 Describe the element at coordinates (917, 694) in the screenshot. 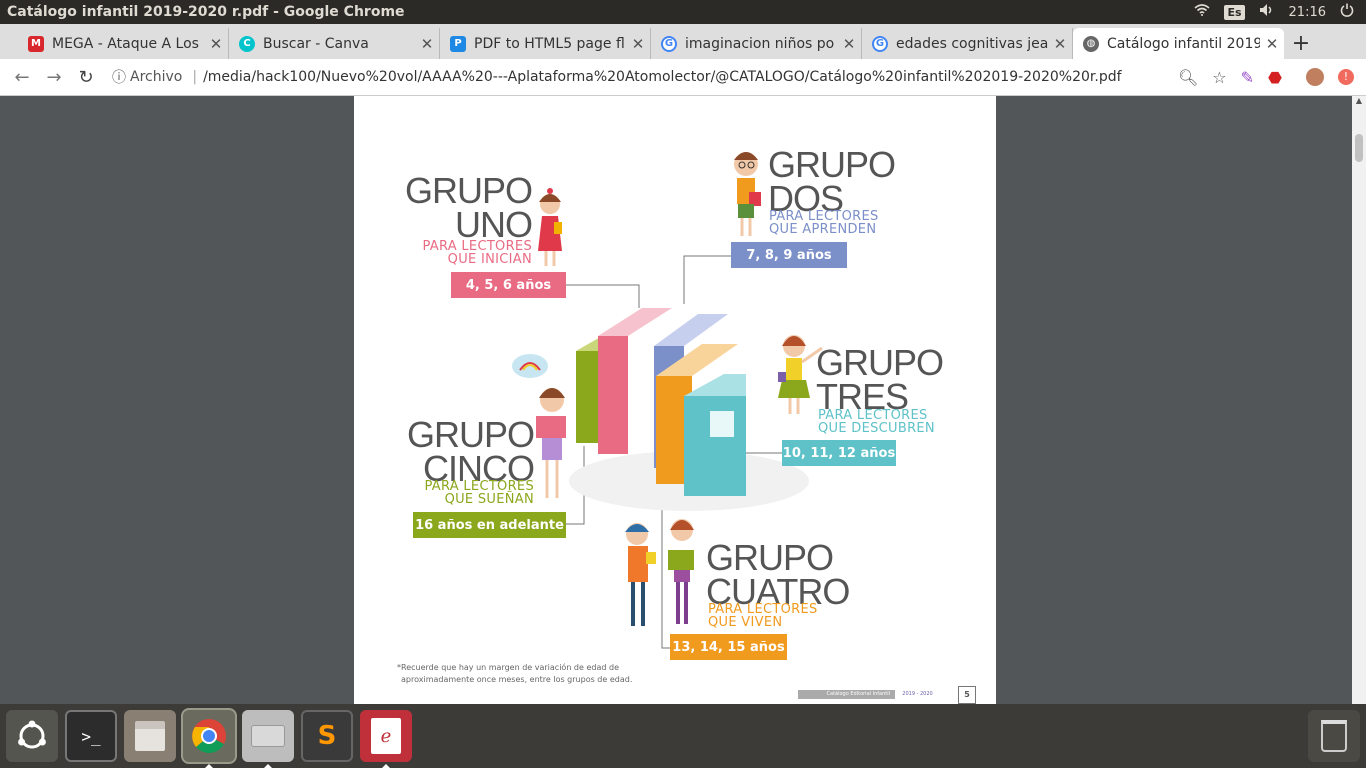

I see `footer-year: 2019 - 2020` at that location.